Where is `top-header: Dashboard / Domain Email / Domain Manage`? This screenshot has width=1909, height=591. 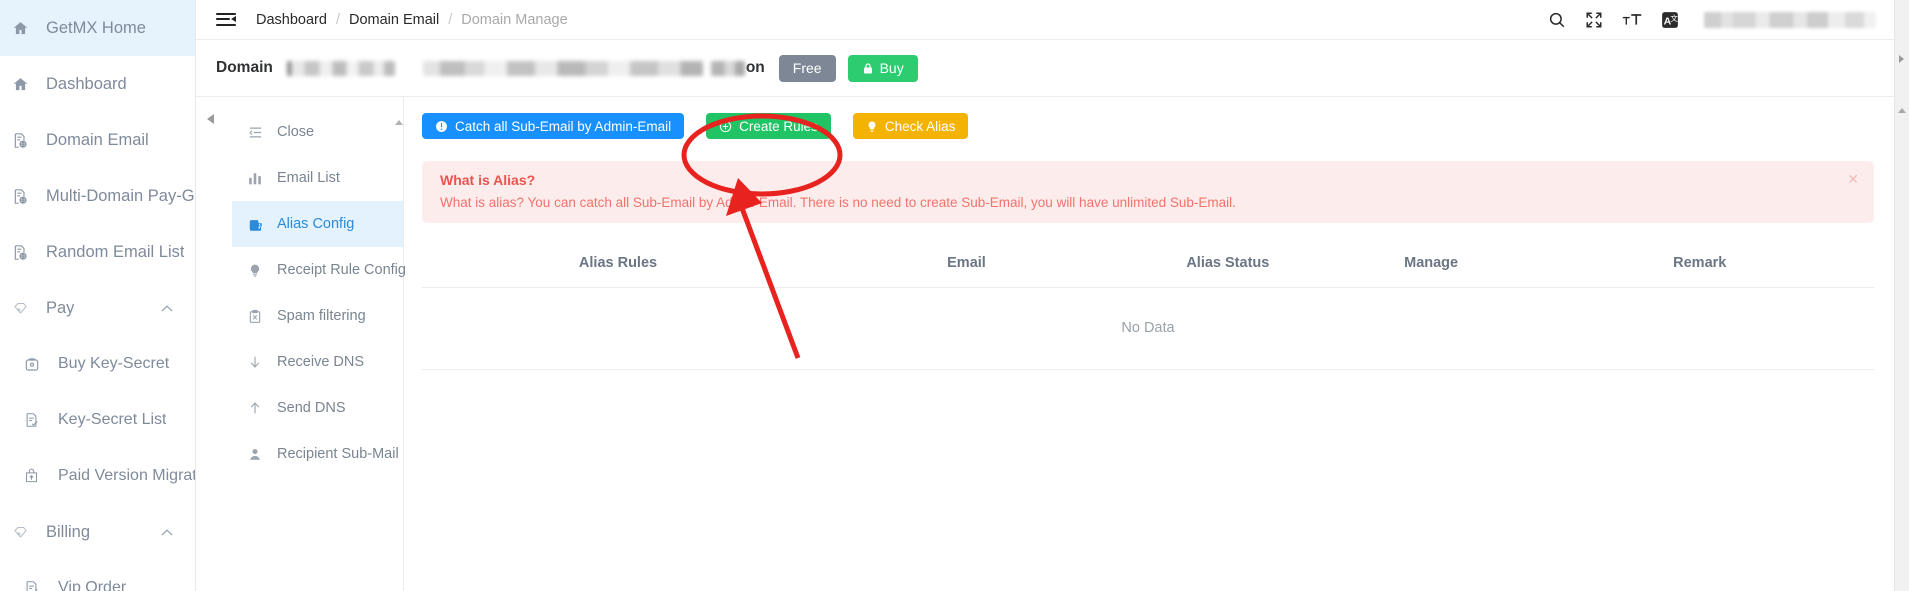 top-header: Dashboard / Domain Email / Domain Manage is located at coordinates (1045, 20).